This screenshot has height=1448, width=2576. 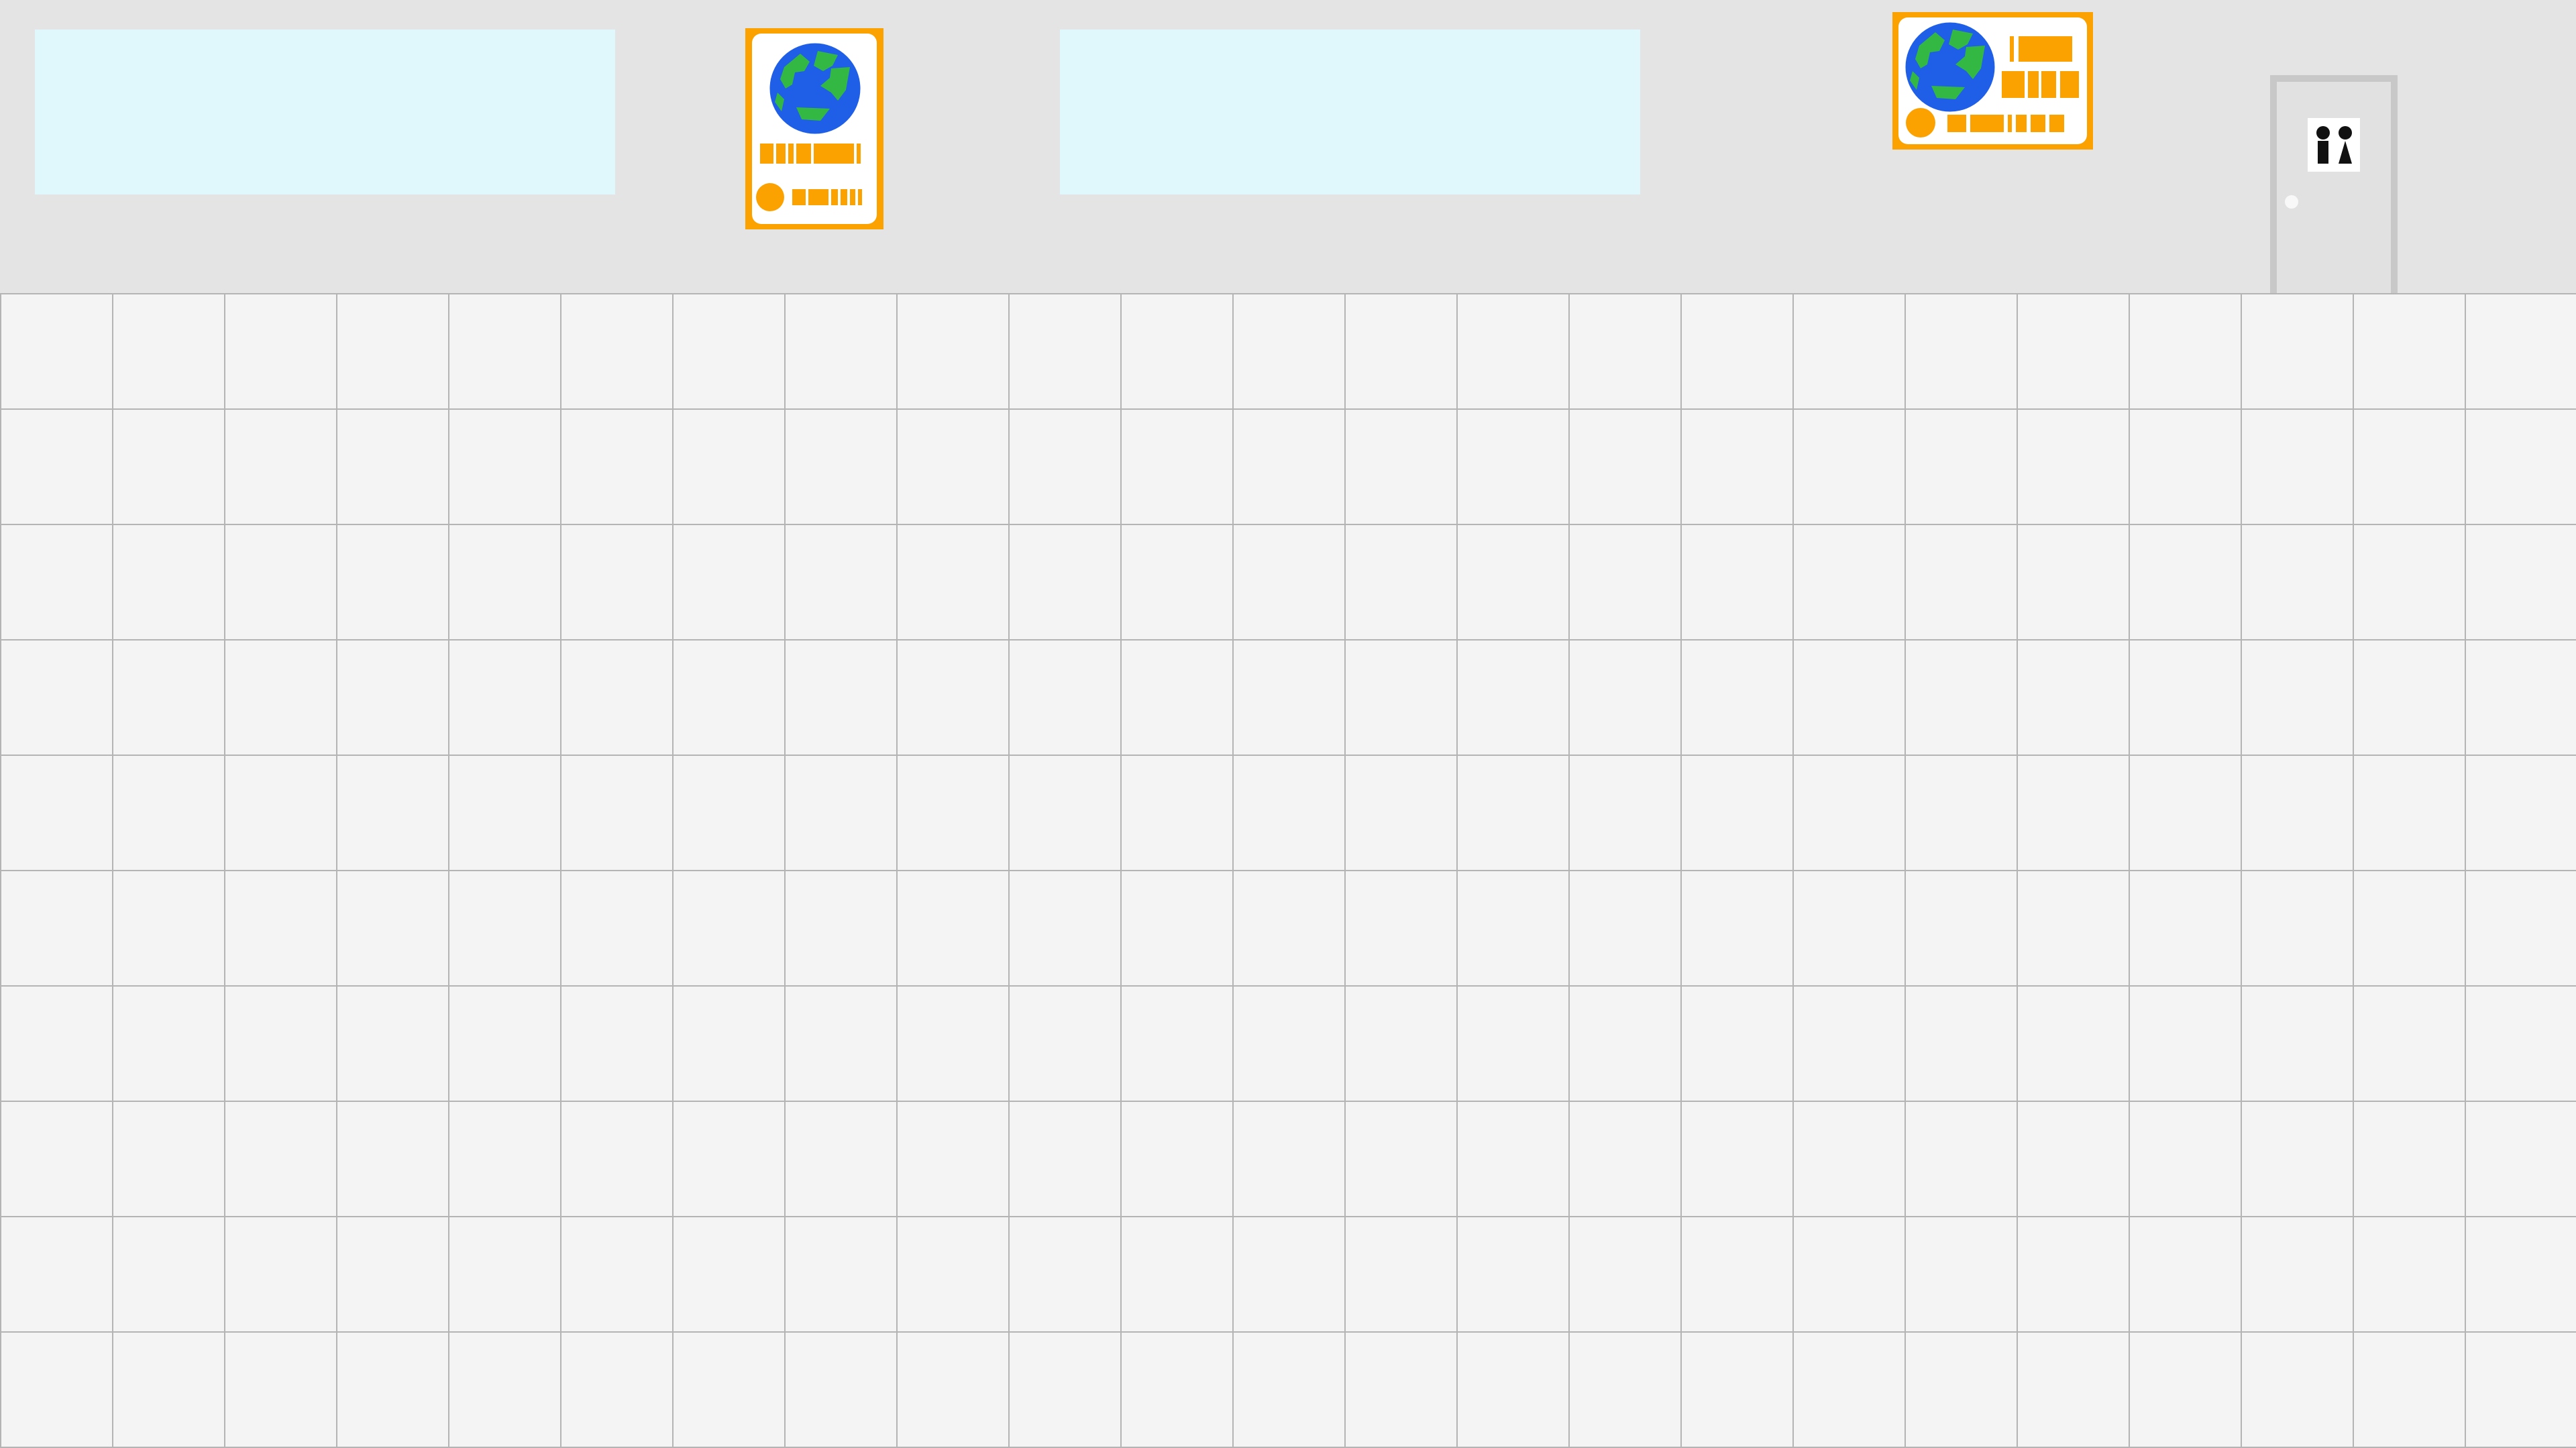 I want to click on poster-landscape-graphic, so click(x=1992, y=81).